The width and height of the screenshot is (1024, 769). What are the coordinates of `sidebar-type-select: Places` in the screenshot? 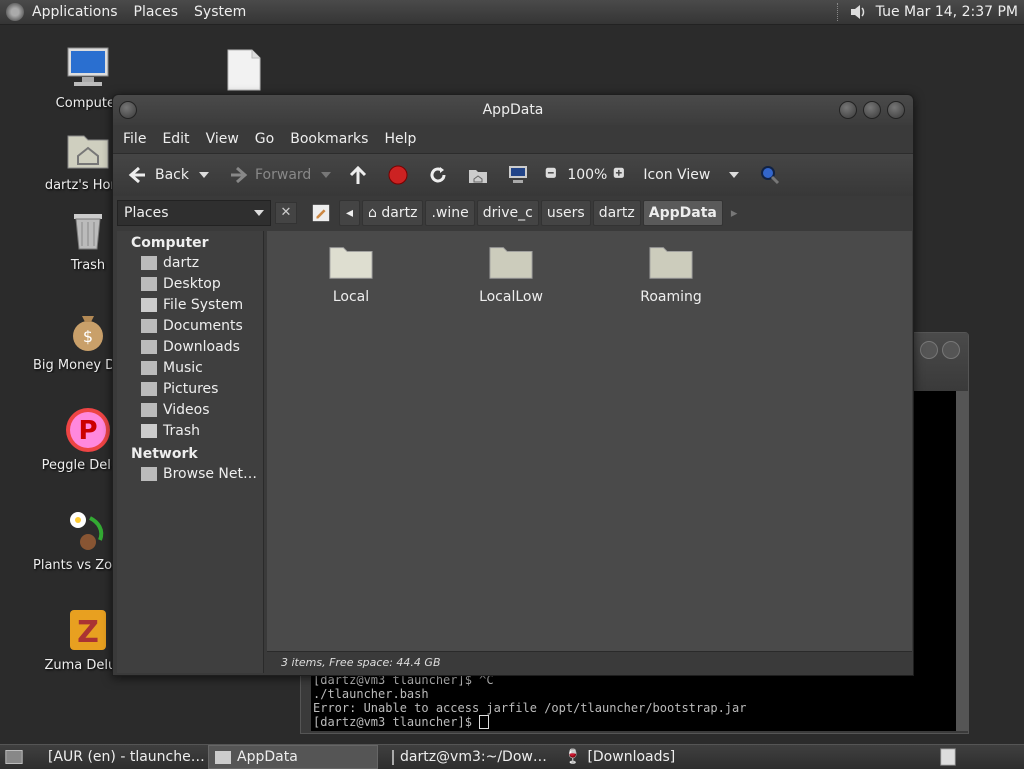 It's located at (194, 213).